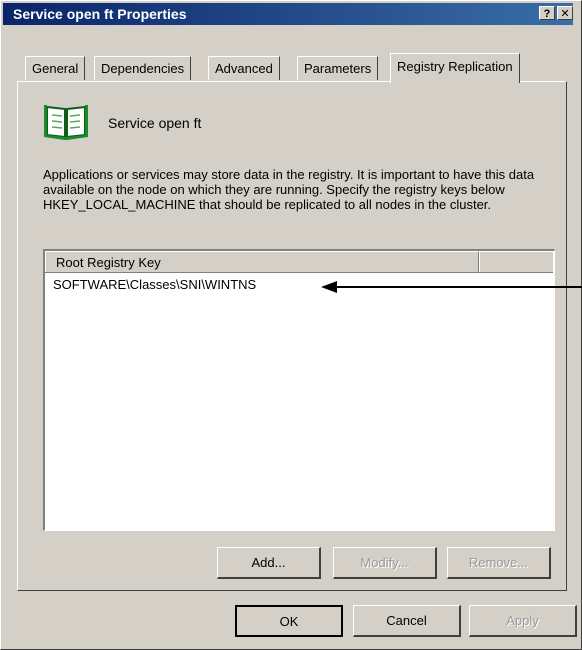 The image size is (582, 650). What do you see at coordinates (455, 68) in the screenshot?
I see `tab-registry-replication: Registry Replication` at bounding box center [455, 68].